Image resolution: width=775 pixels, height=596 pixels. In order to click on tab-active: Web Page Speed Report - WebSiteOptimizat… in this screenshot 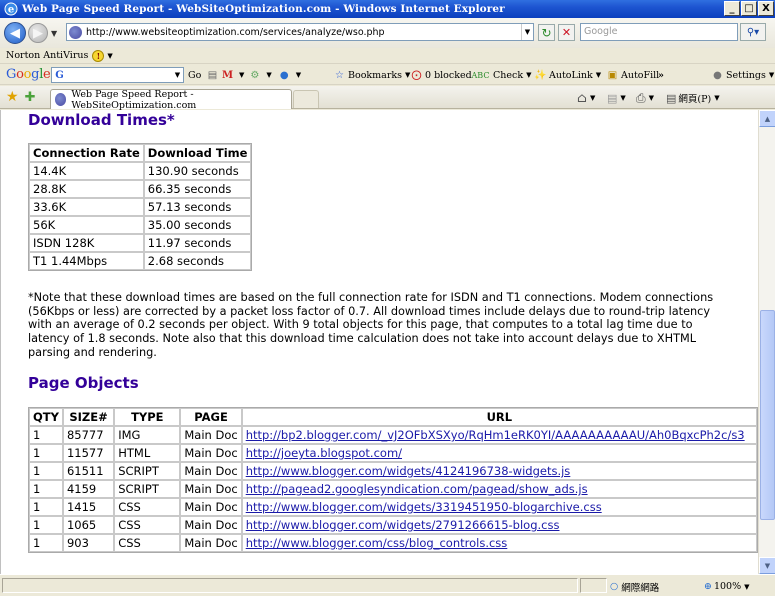, I will do `click(171, 100)`.